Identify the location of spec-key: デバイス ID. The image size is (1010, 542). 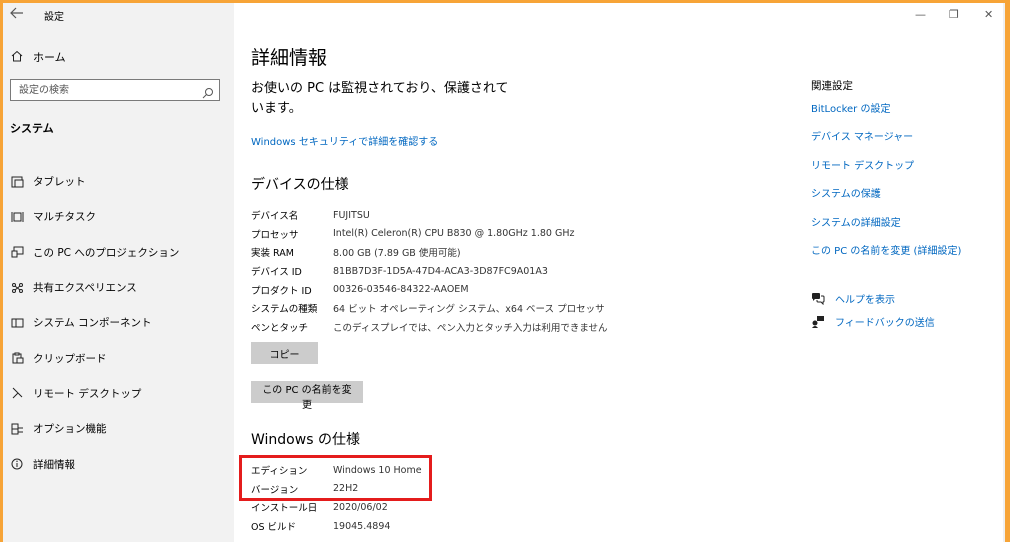
(276, 273).